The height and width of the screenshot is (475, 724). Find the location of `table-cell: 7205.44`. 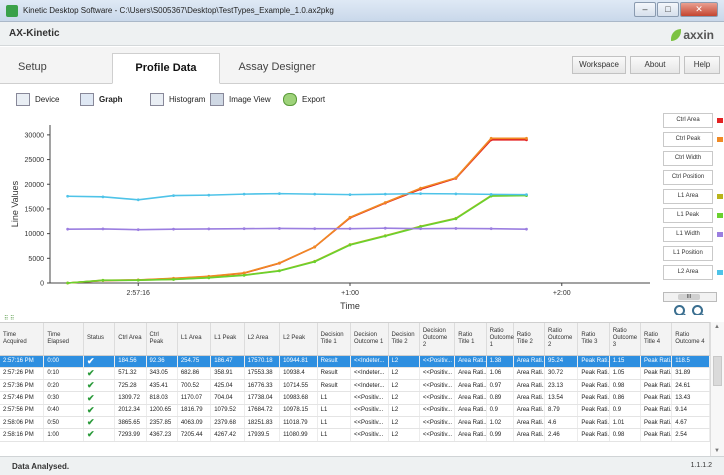

table-cell: 7205.44 is located at coordinates (194, 435).